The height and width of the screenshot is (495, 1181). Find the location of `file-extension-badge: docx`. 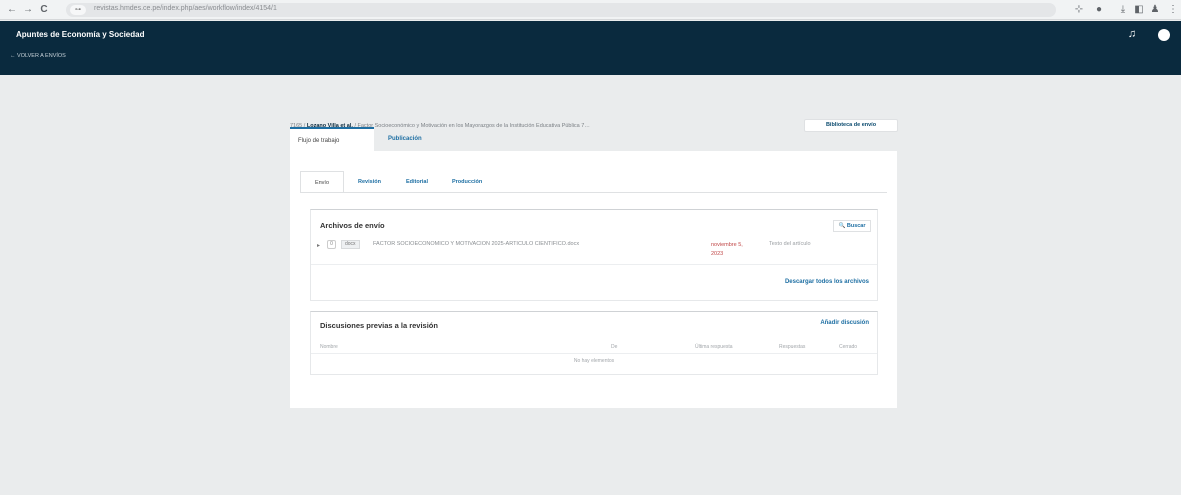

file-extension-badge: docx is located at coordinates (350, 244).